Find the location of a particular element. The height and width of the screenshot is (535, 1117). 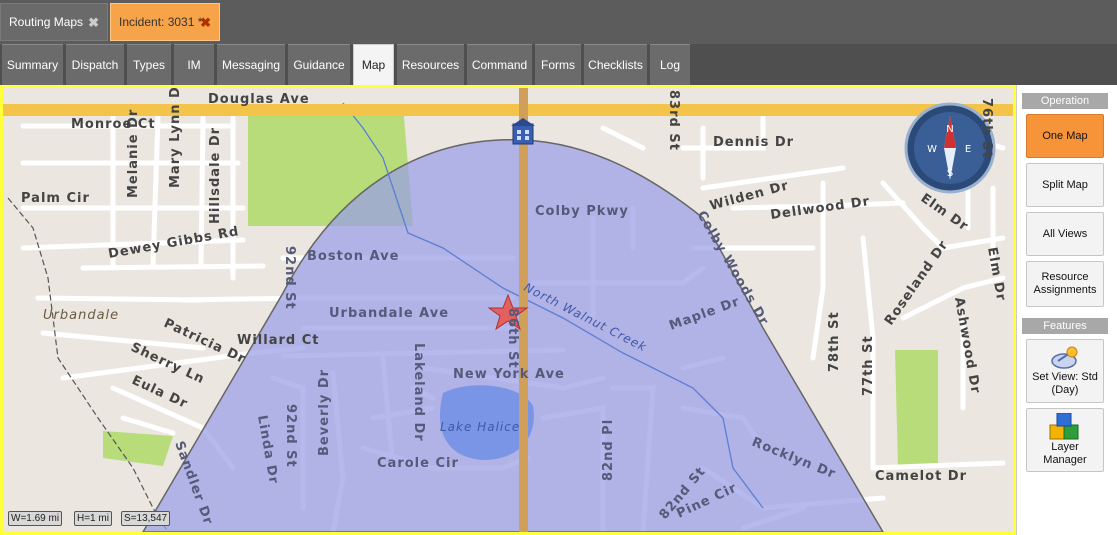

tab-log: Log is located at coordinates (670, 64).